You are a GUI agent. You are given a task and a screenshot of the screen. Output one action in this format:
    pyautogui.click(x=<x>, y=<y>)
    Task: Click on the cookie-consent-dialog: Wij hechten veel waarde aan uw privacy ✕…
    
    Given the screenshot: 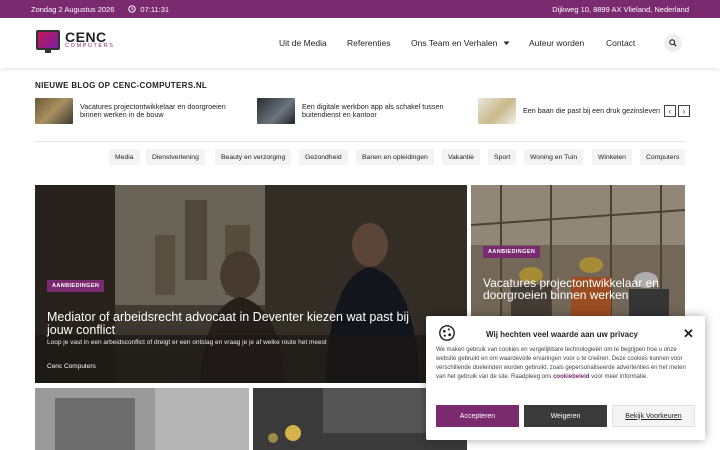 What is the action you would take?
    pyautogui.click(x=565, y=378)
    